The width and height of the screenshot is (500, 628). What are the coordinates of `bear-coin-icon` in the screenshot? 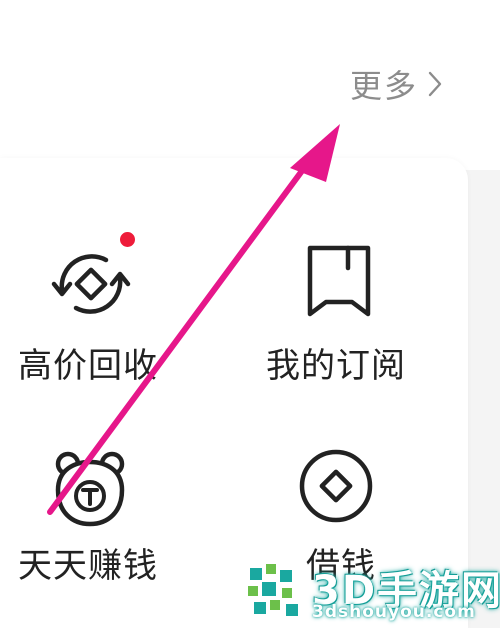 It's located at (90, 489).